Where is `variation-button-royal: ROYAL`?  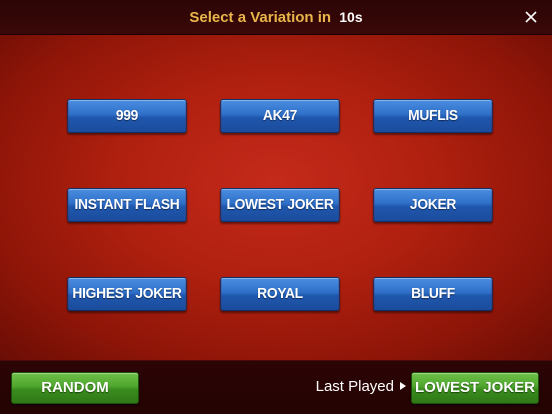 variation-button-royal: ROYAL is located at coordinates (280, 294).